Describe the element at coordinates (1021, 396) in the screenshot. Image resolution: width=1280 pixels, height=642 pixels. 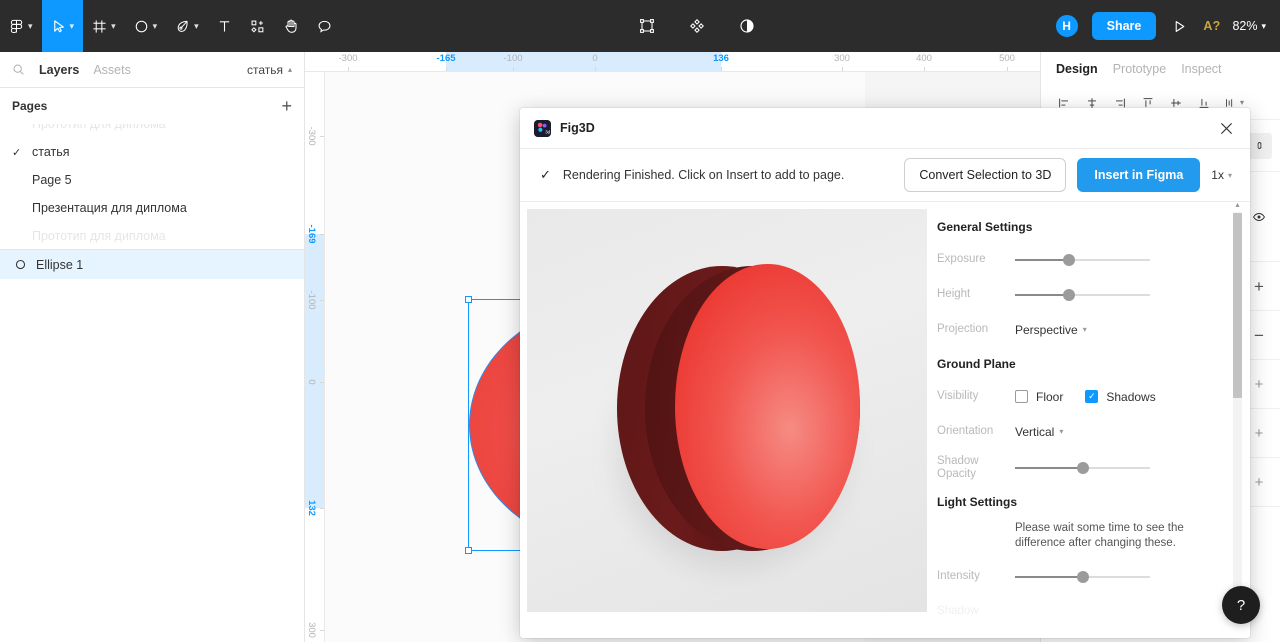
I see `checkbox-box` at that location.